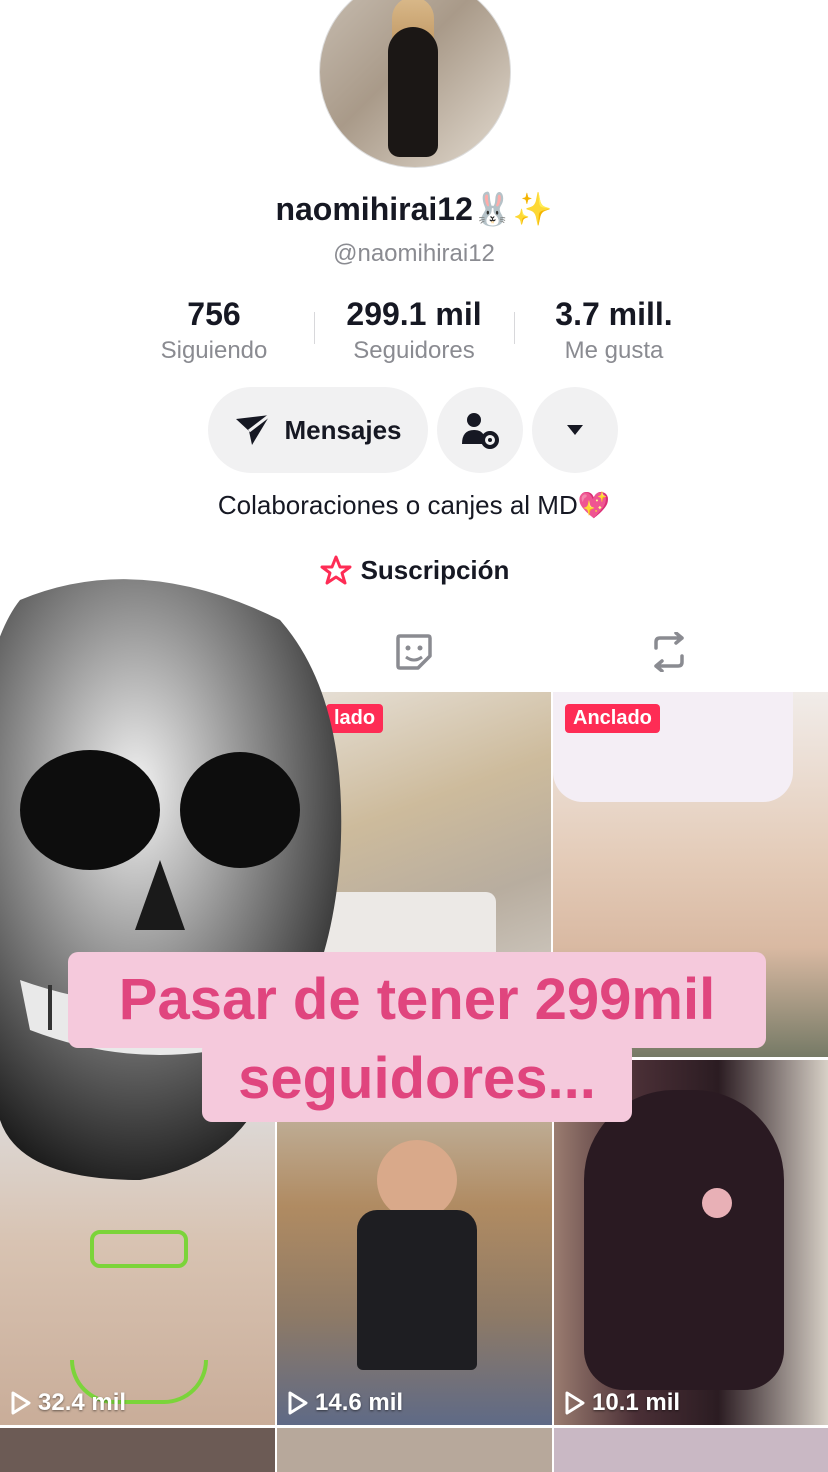 This screenshot has height=1472, width=828. I want to click on tile-top-black, so click(417, 1290).